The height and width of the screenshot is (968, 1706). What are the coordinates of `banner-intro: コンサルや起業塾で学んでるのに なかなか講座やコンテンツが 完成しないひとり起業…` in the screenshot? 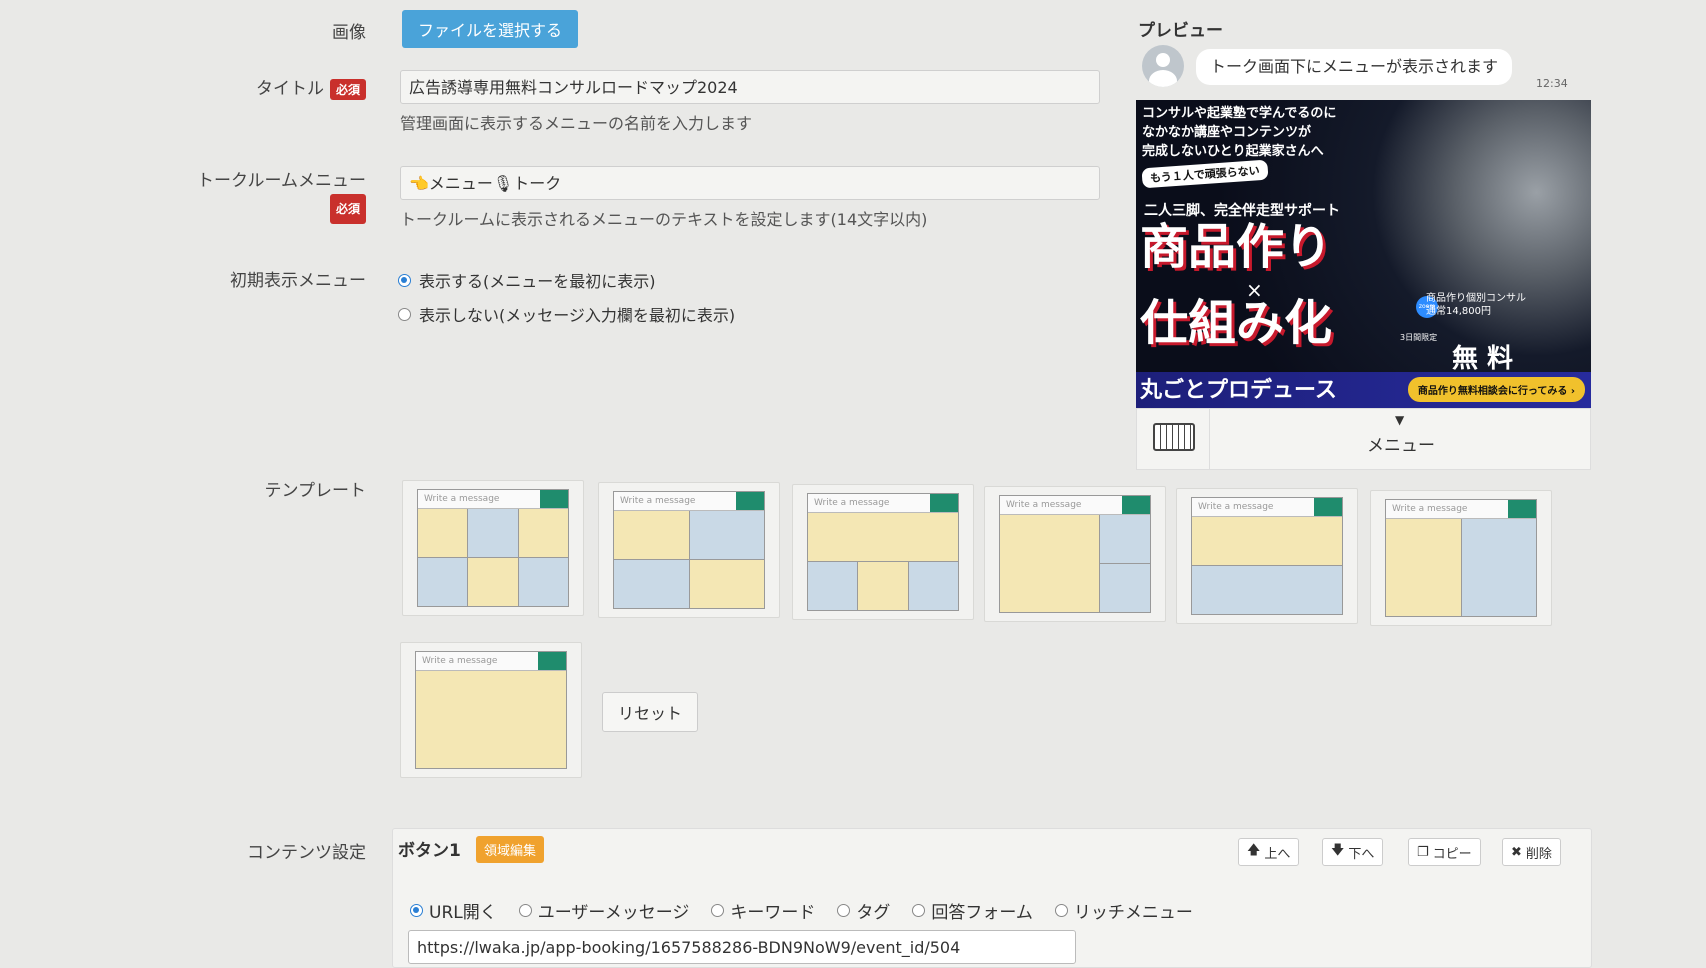 It's located at (1239, 132).